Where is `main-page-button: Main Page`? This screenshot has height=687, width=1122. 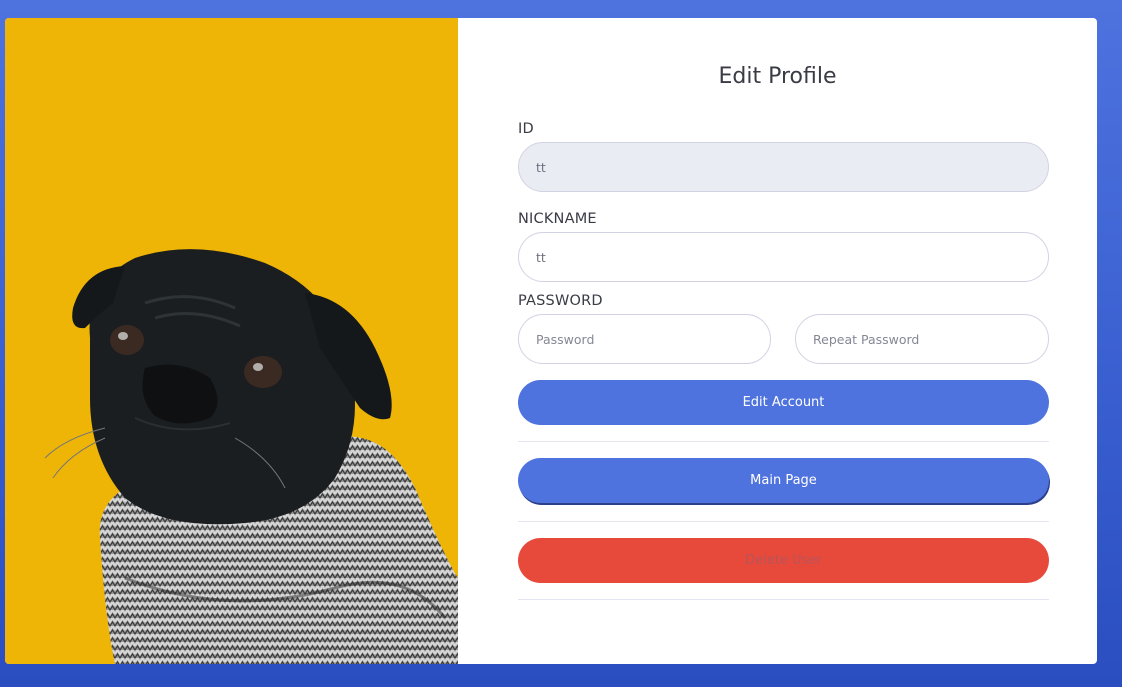 main-page-button: Main Page is located at coordinates (783, 480).